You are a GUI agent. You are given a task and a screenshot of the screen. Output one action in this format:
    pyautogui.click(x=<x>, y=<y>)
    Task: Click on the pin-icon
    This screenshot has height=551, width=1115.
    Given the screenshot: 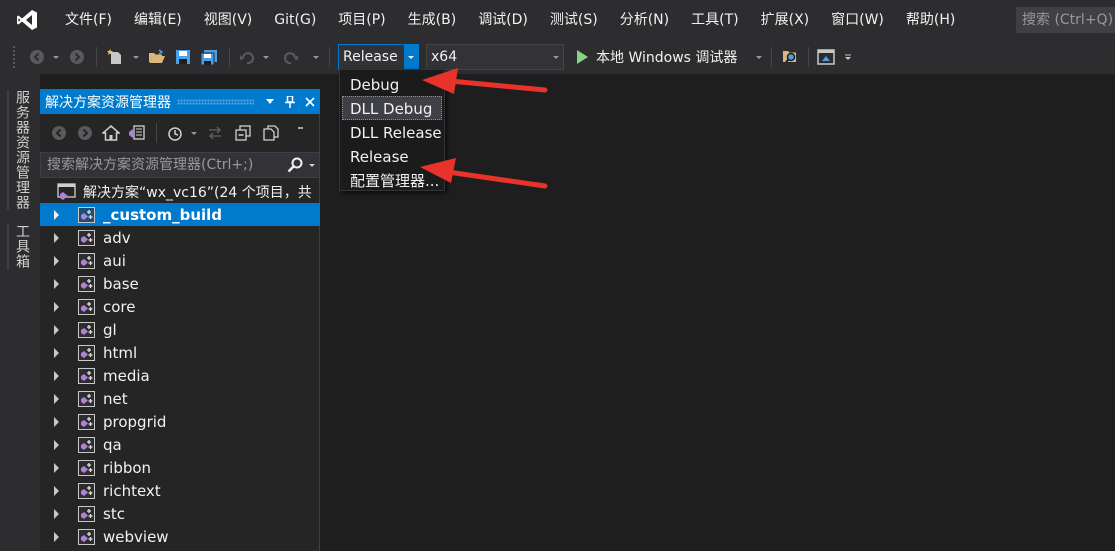 What is the action you would take?
    pyautogui.click(x=290, y=101)
    